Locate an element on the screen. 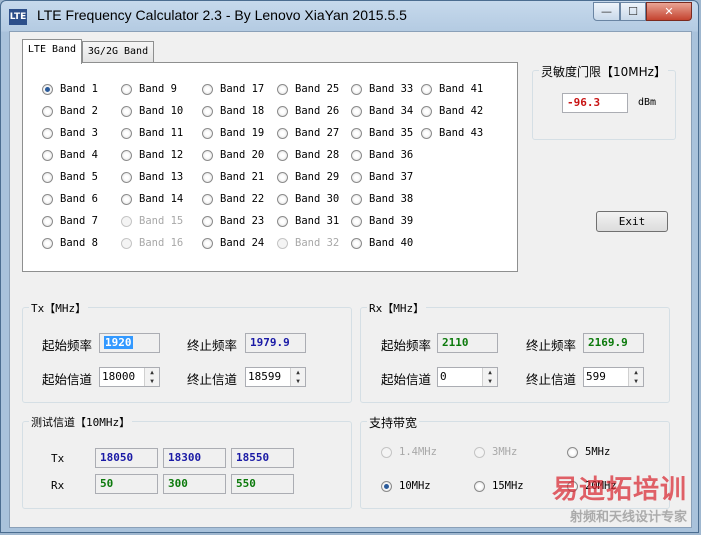  band-radio-band-3: Band 3 is located at coordinates (79, 134).